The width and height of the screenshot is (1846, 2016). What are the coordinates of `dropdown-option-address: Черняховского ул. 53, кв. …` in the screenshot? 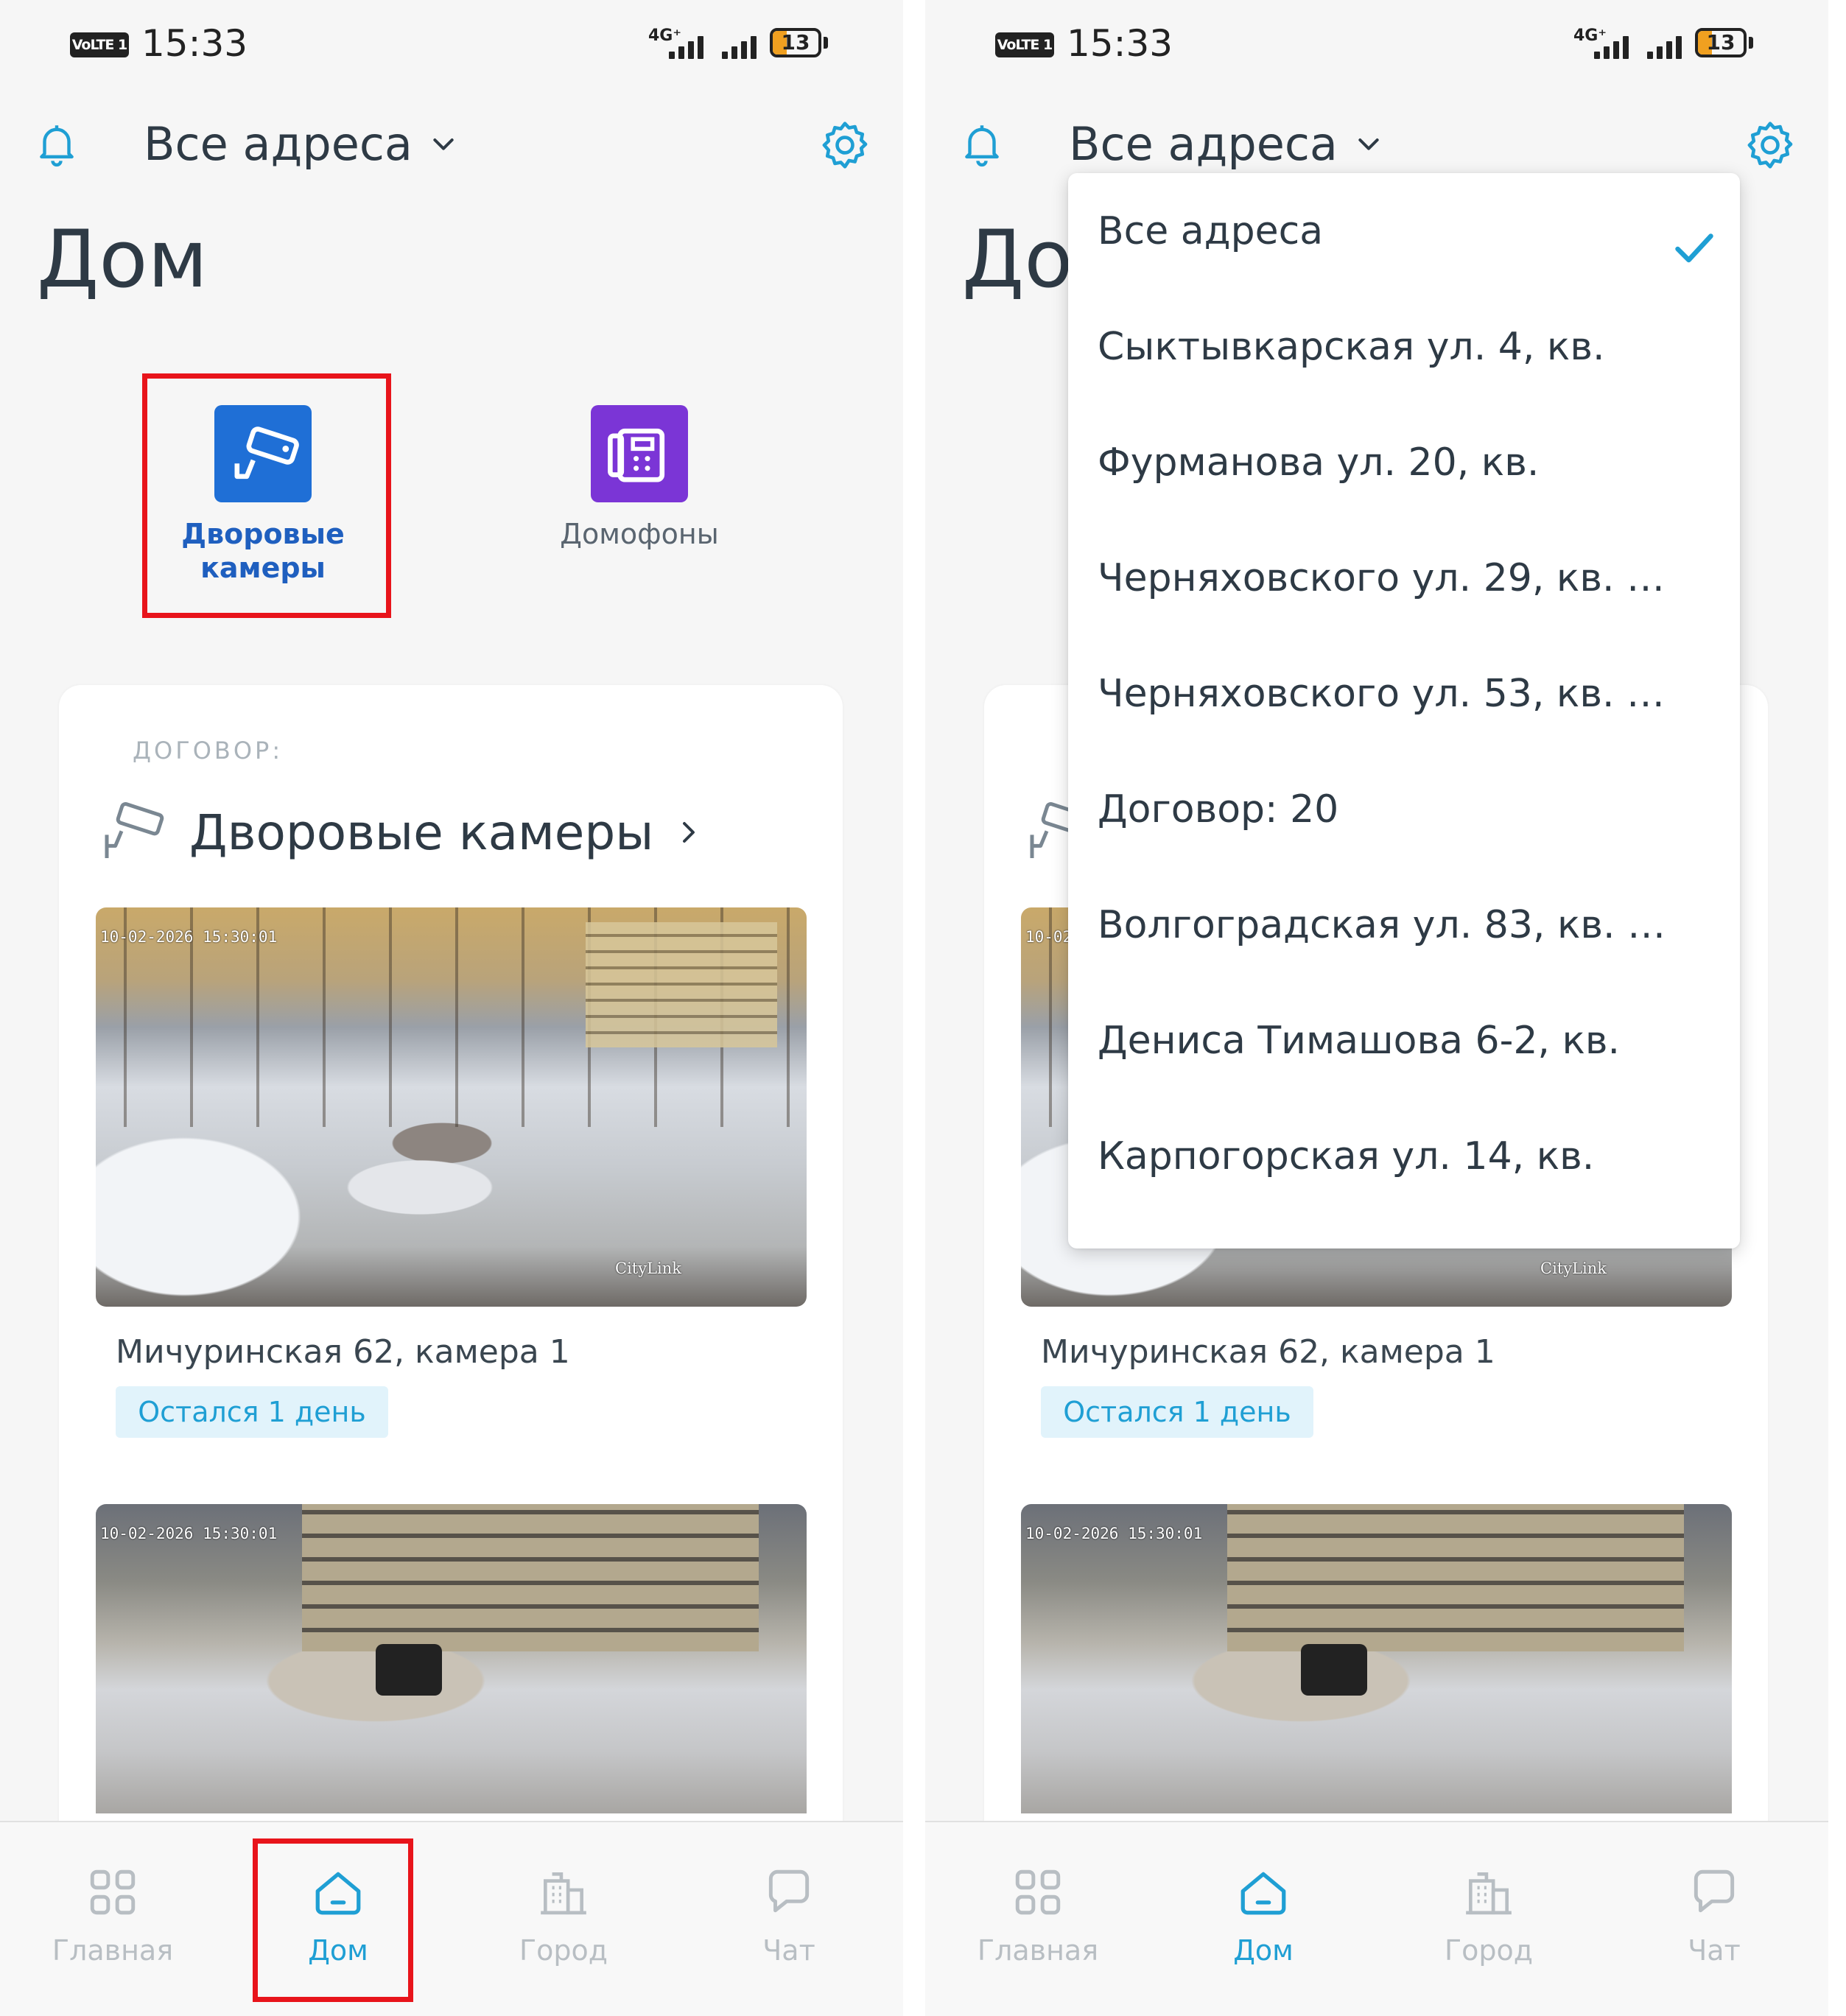 It's located at (1403, 693).